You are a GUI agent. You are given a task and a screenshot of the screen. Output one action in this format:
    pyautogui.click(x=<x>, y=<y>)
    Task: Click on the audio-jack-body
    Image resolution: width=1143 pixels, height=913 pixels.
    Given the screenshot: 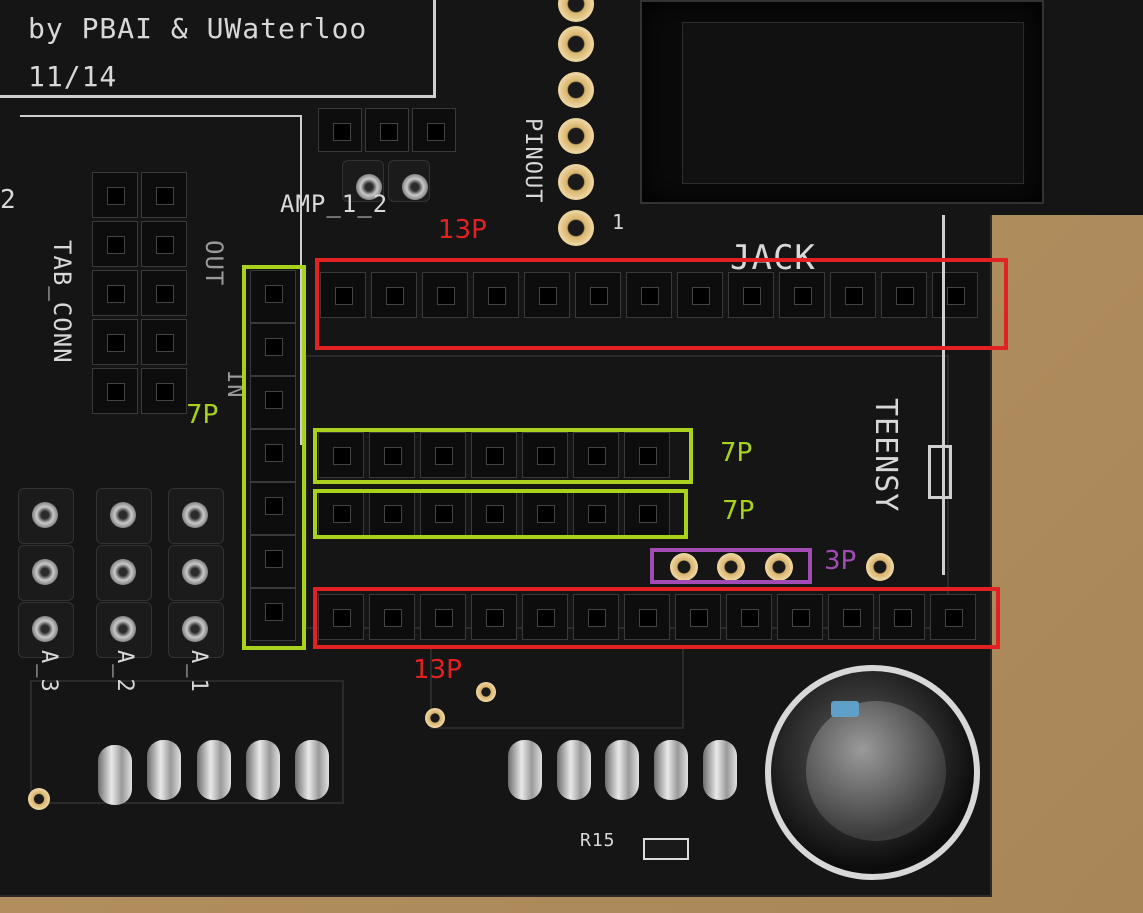 What is the action you would take?
    pyautogui.click(x=853, y=103)
    